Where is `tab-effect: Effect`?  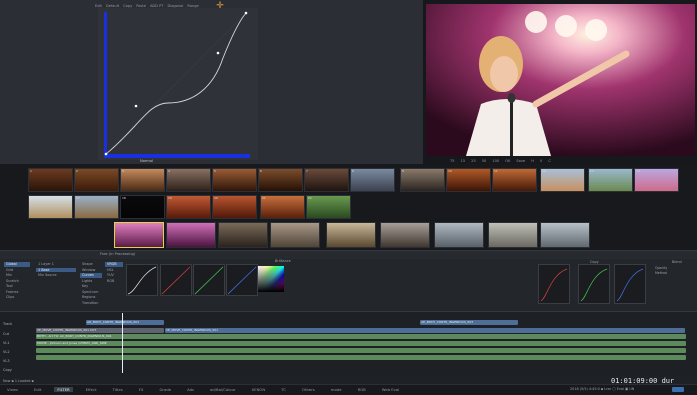 tab-effect: Effect is located at coordinates (91, 389).